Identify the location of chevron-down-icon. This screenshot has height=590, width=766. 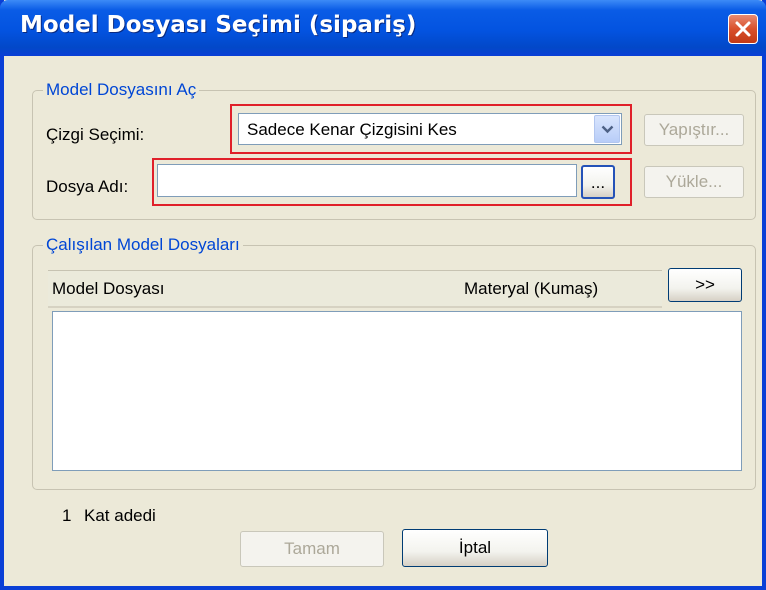
(607, 129).